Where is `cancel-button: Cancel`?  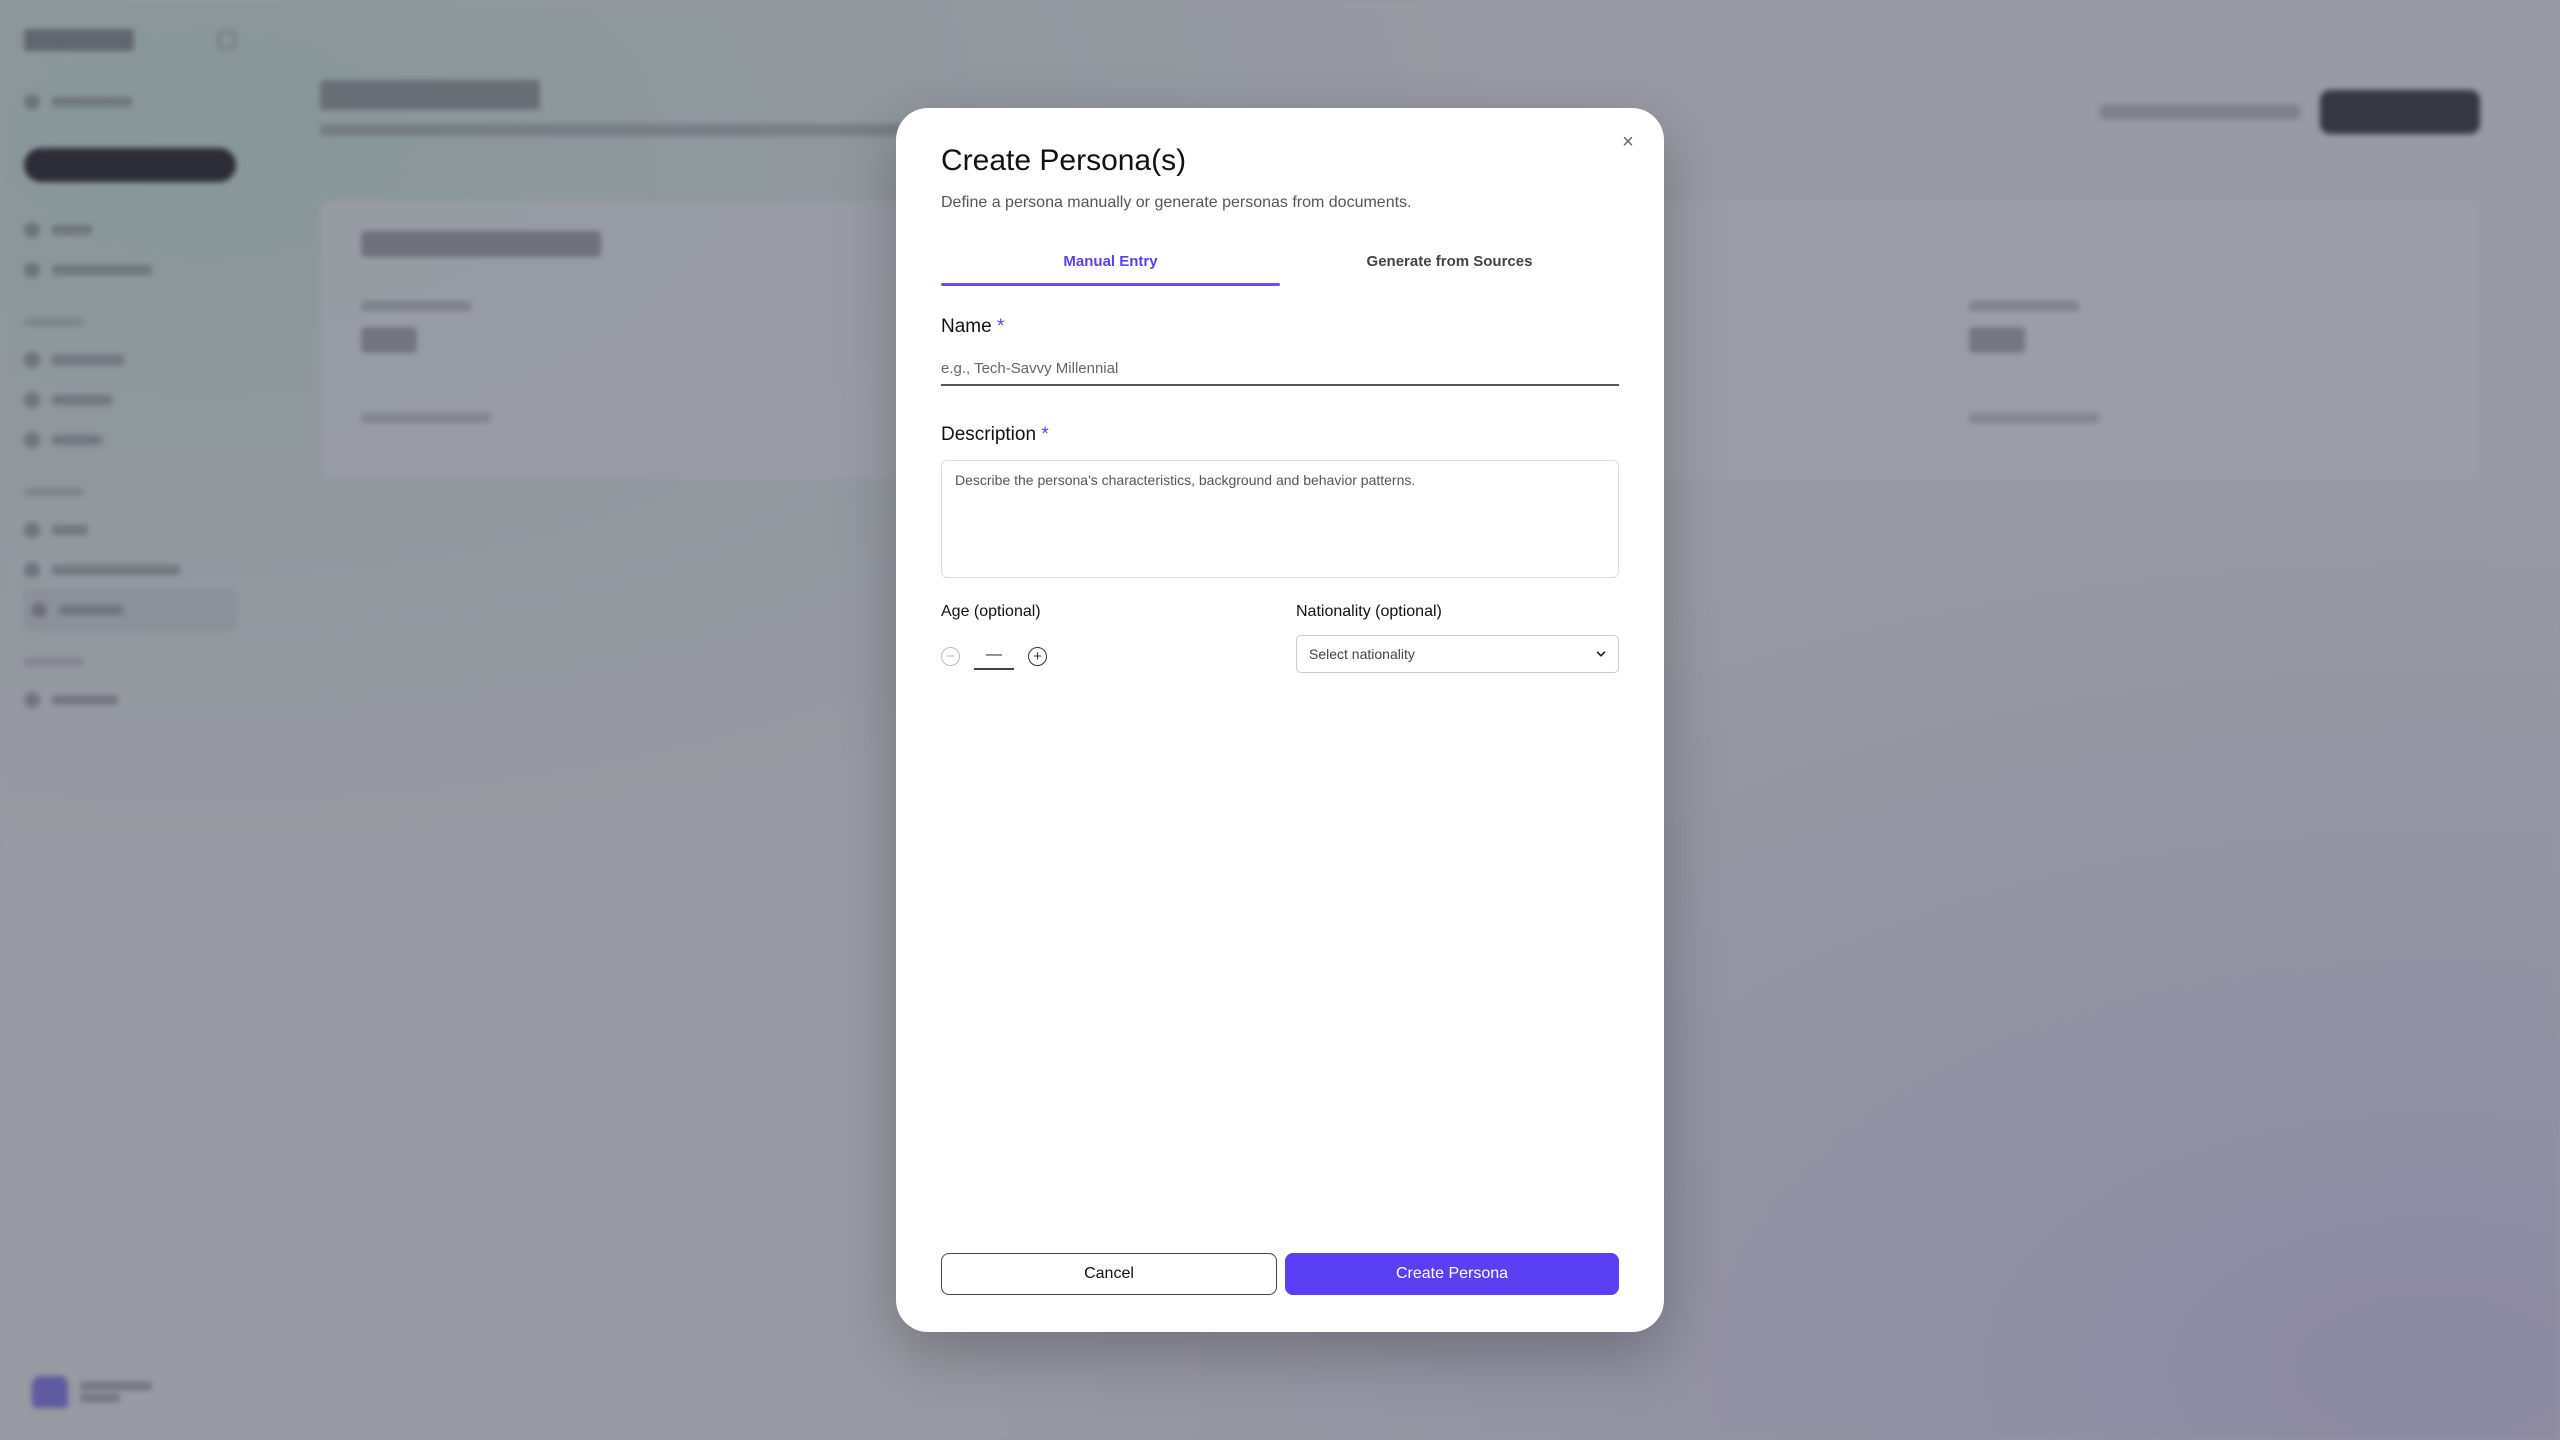 cancel-button: Cancel is located at coordinates (1109, 1274).